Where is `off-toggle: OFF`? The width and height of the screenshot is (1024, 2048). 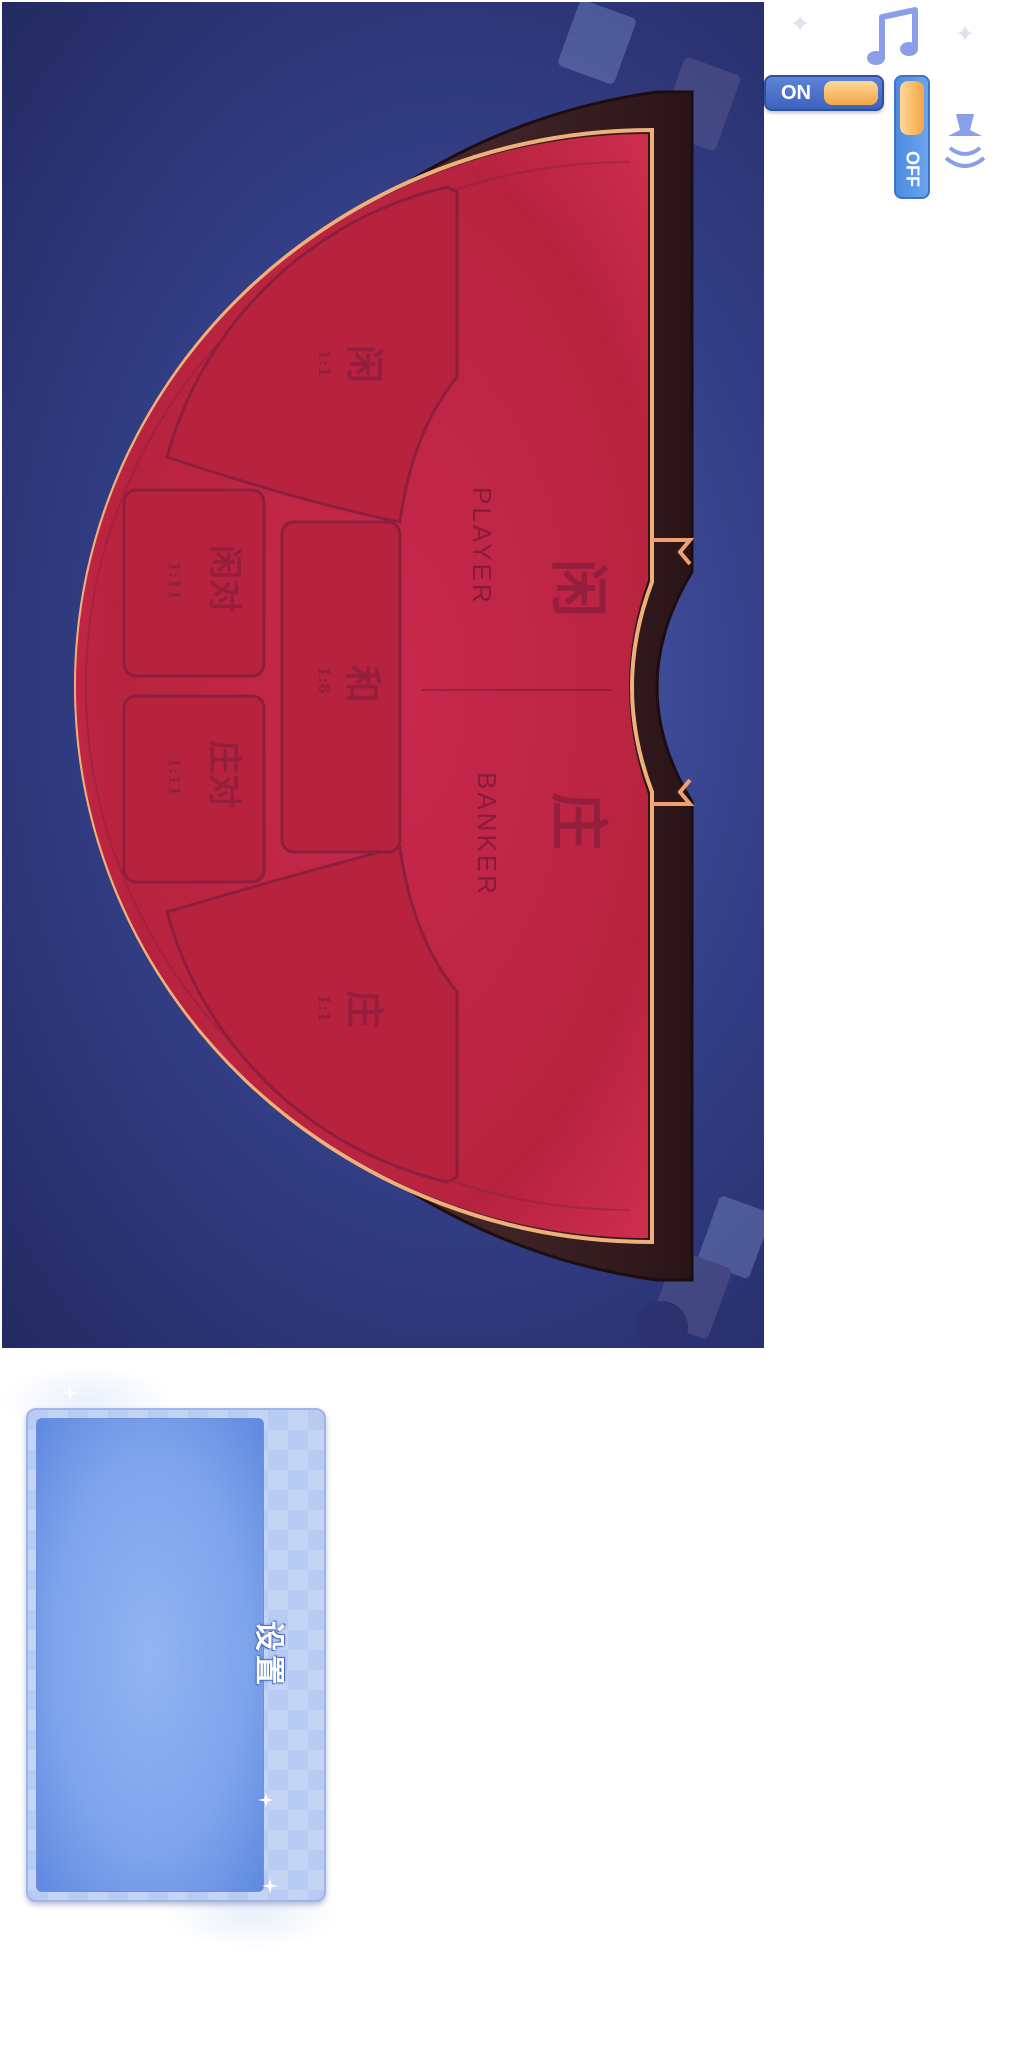
off-toggle: OFF is located at coordinates (912, 137).